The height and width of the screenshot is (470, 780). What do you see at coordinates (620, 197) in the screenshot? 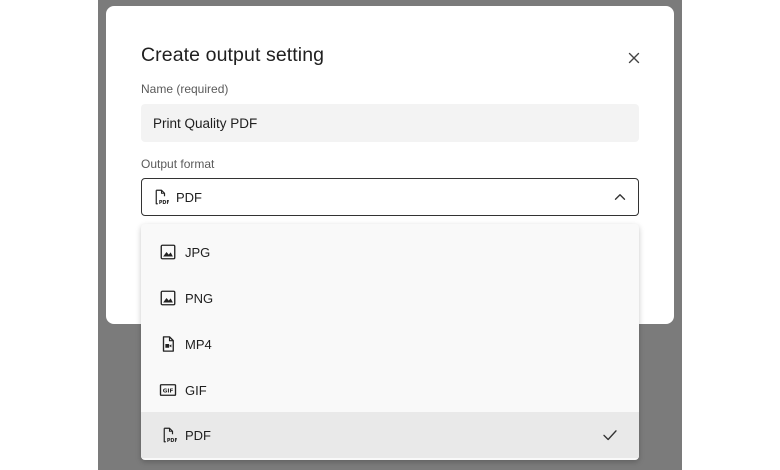
I see `chevron-up-icon` at bounding box center [620, 197].